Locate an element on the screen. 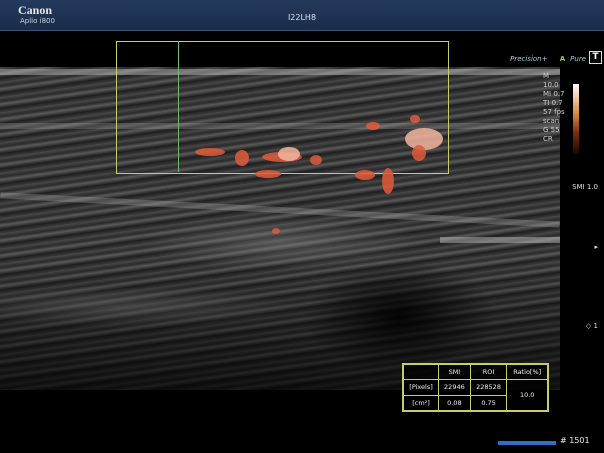 Image resolution: width=604 pixels, height=453 pixels. roi-inner-line is located at coordinates (178, 106).